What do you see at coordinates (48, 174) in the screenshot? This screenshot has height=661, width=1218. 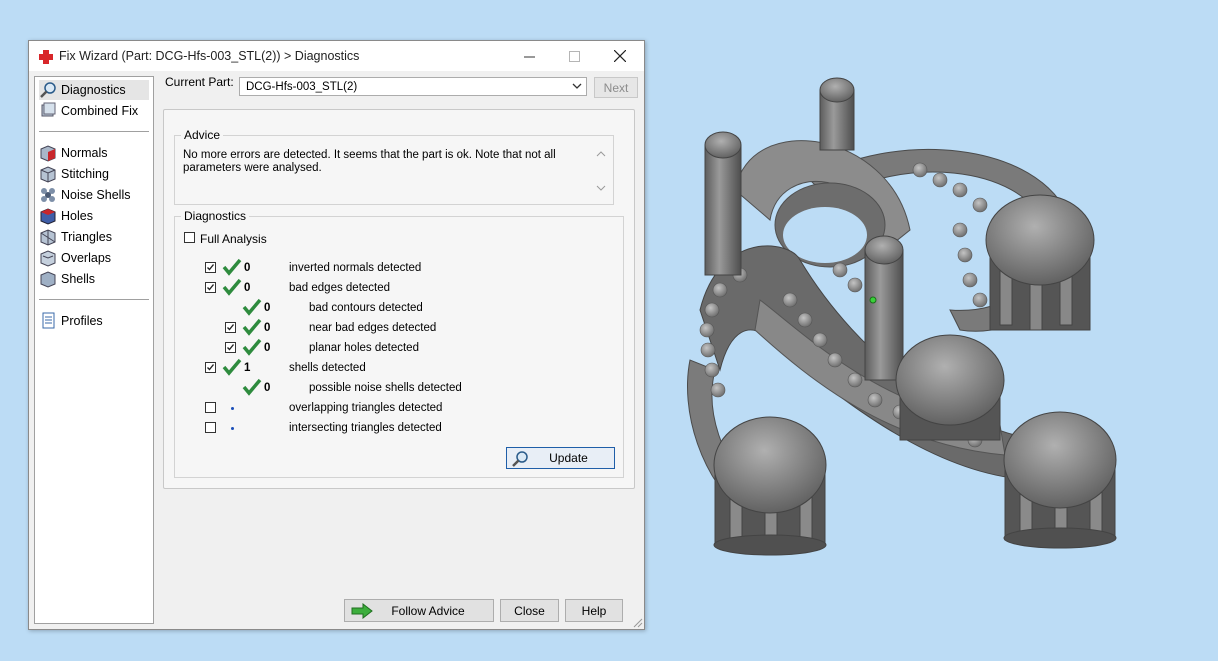 I see `stitching-cube-icon` at bounding box center [48, 174].